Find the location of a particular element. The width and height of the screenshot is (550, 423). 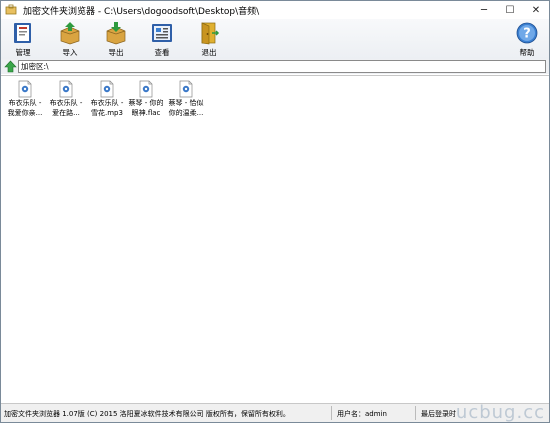

export-label: 导出 is located at coordinates (116, 52).